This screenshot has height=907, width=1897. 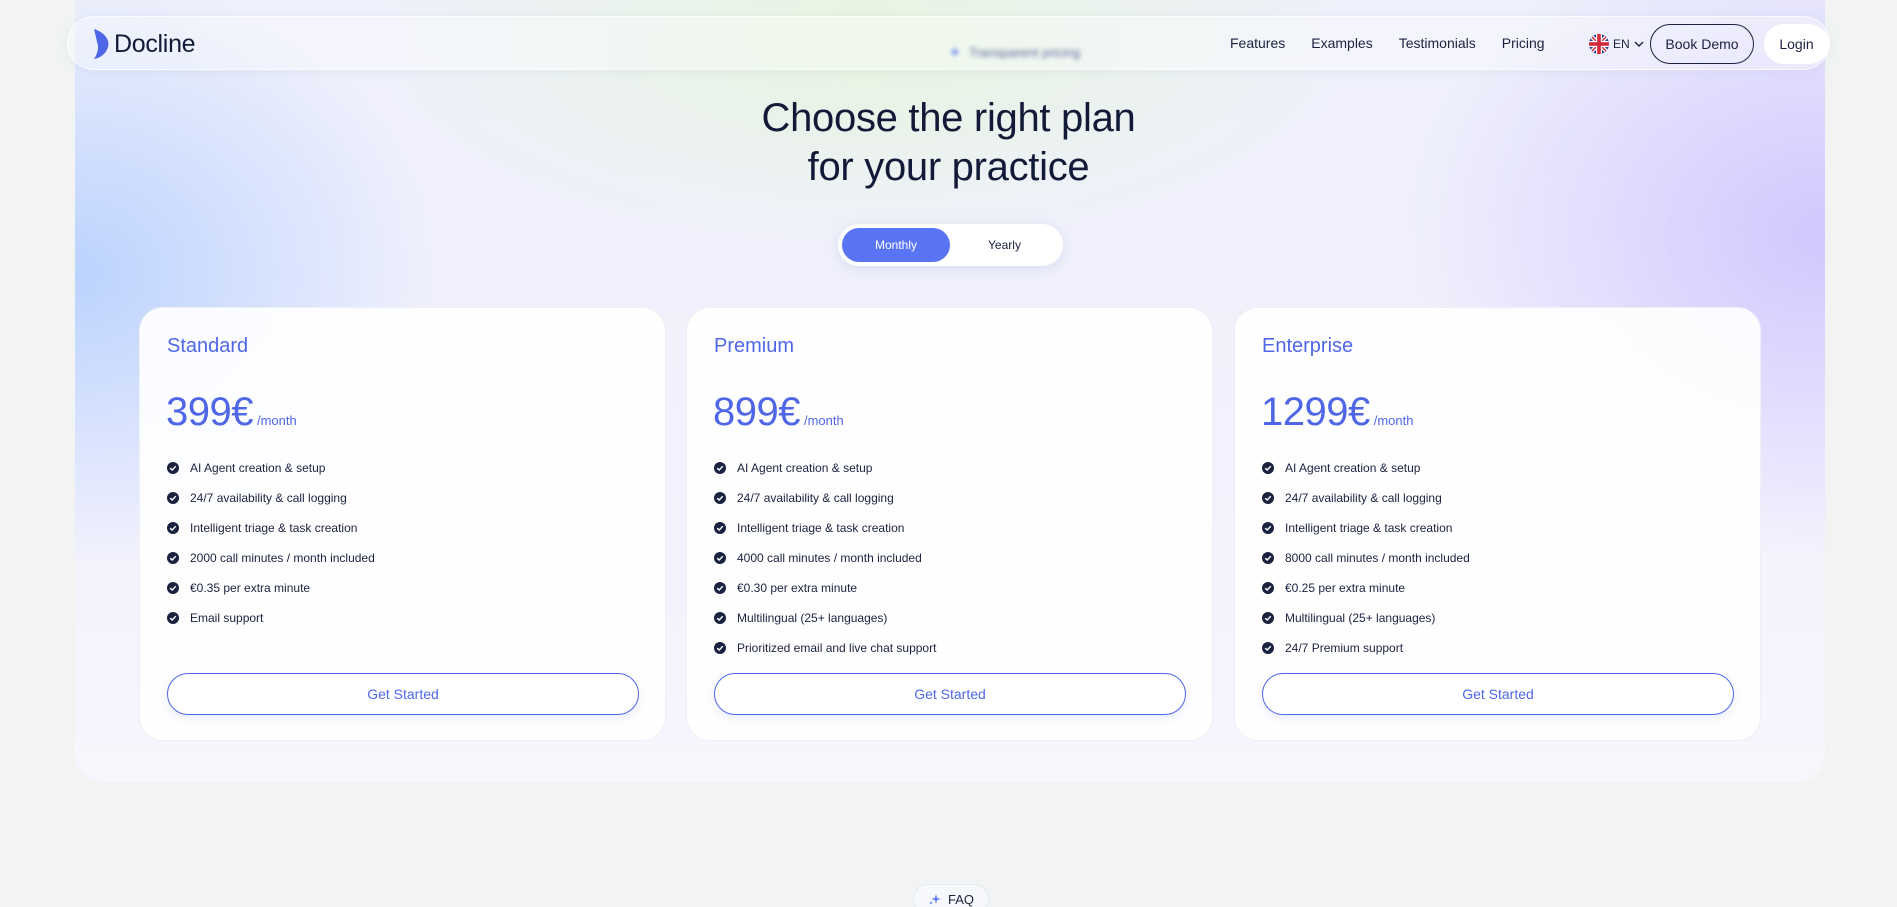 I want to click on brand-name: Docline, so click(x=155, y=43).